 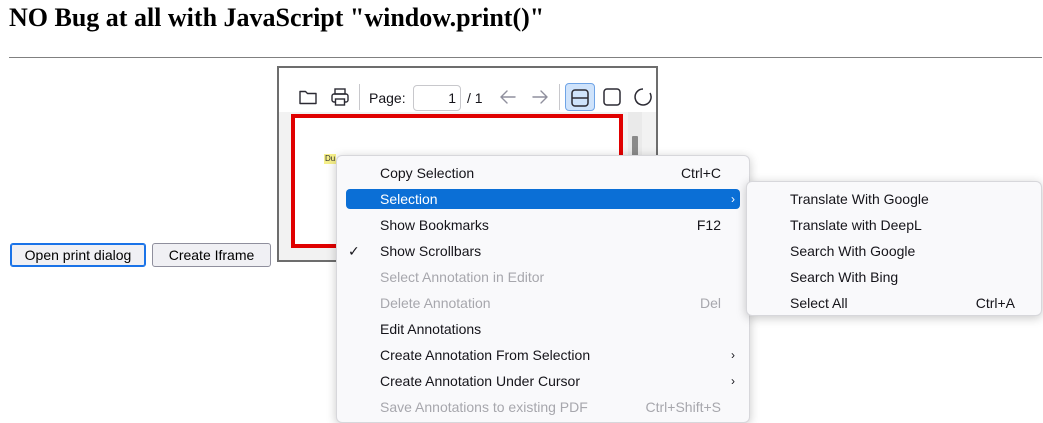 What do you see at coordinates (387, 98) in the screenshot?
I see `page-label: Page:` at bounding box center [387, 98].